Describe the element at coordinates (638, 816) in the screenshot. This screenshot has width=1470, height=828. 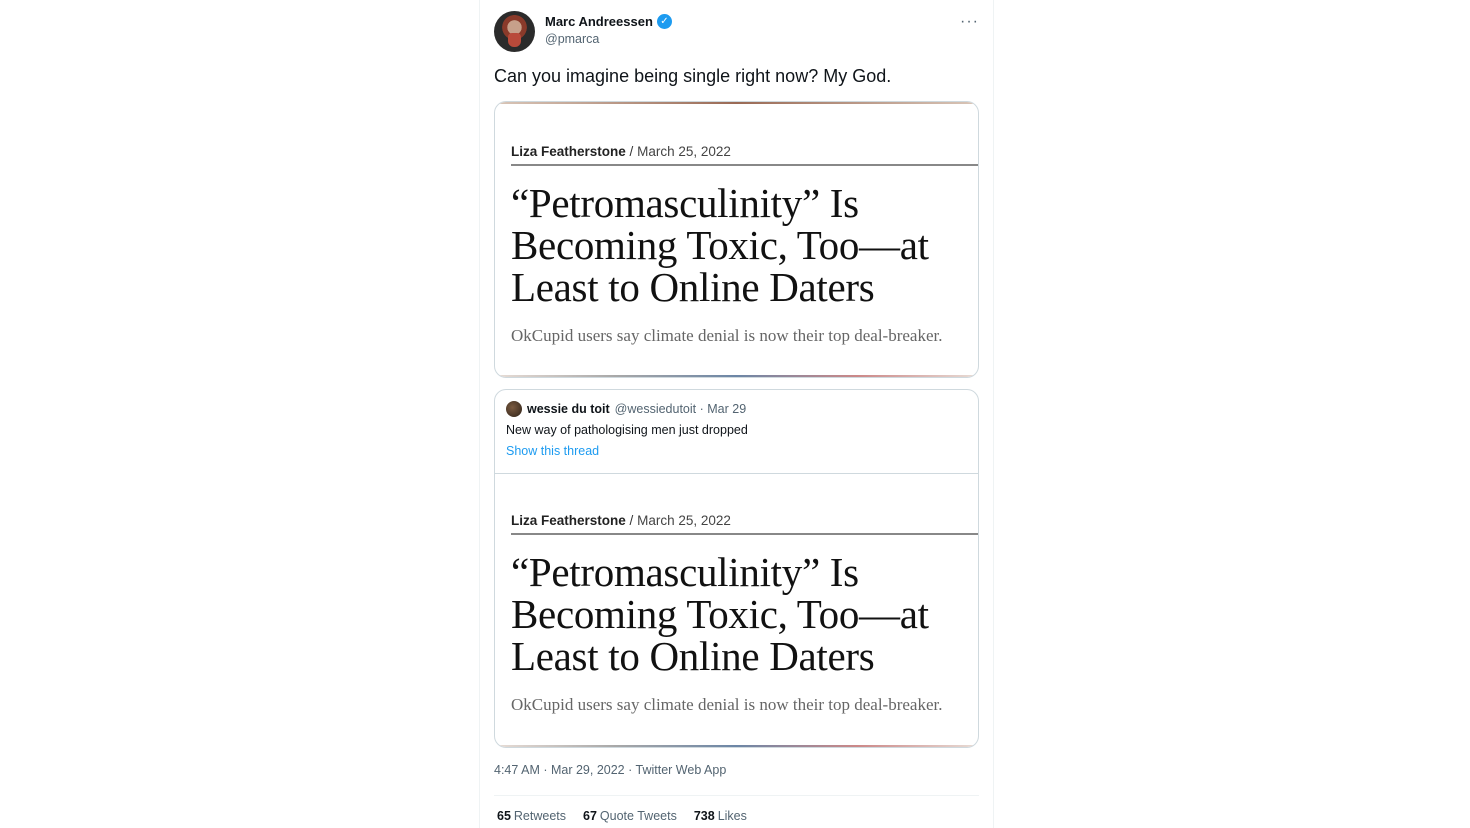
I see `quote-tweets-label: Quote Tweets` at that location.